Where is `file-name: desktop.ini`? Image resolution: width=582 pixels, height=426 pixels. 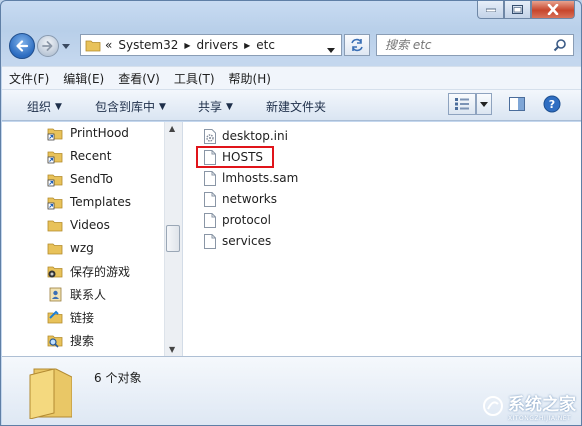 file-name: desktop.ini is located at coordinates (255, 136).